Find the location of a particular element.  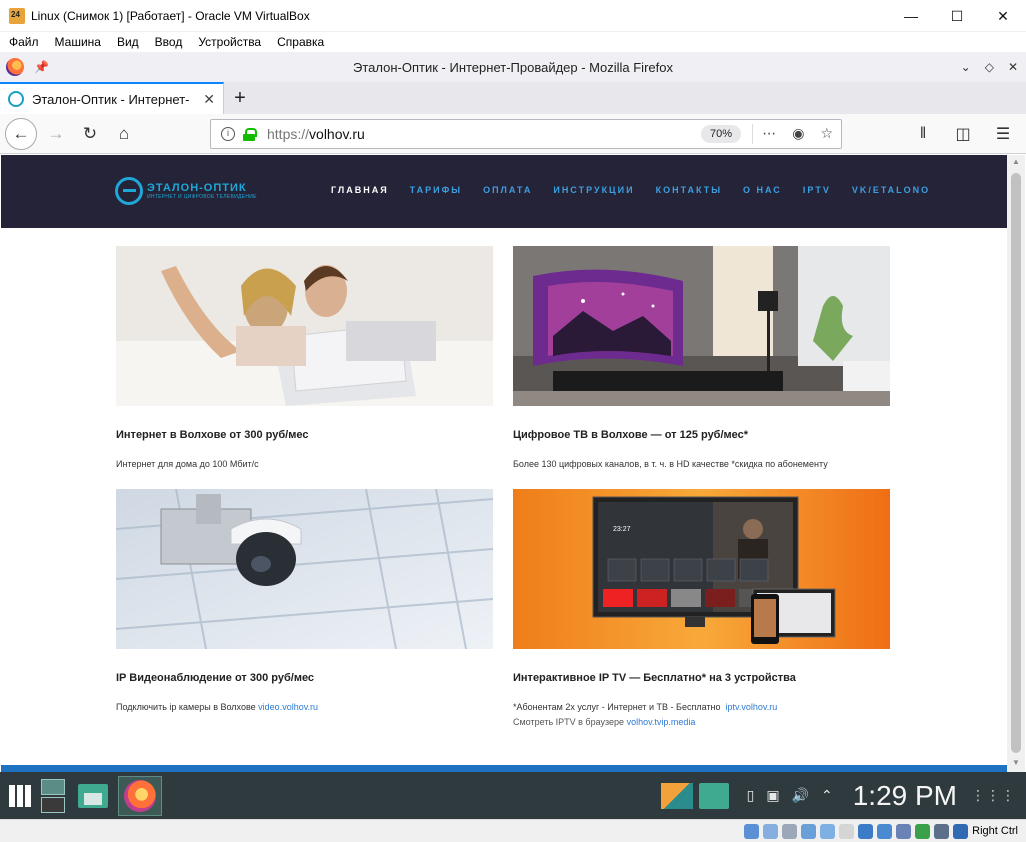

network-icon: ▣ is located at coordinates (772, 795).